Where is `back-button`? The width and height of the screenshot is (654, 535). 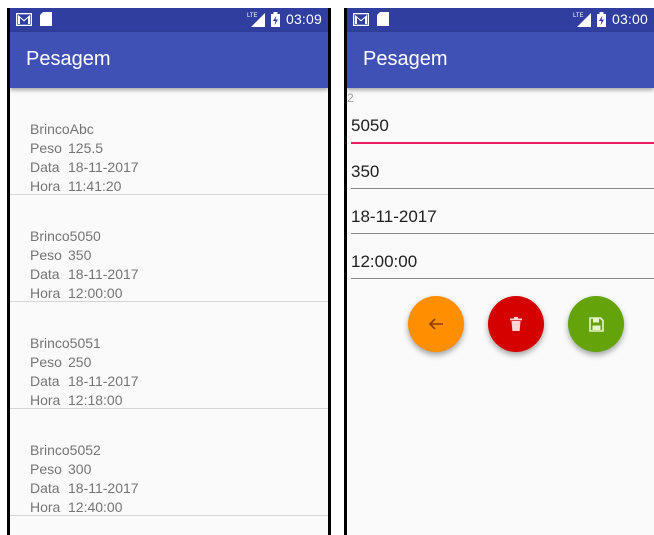 back-button is located at coordinates (436, 324).